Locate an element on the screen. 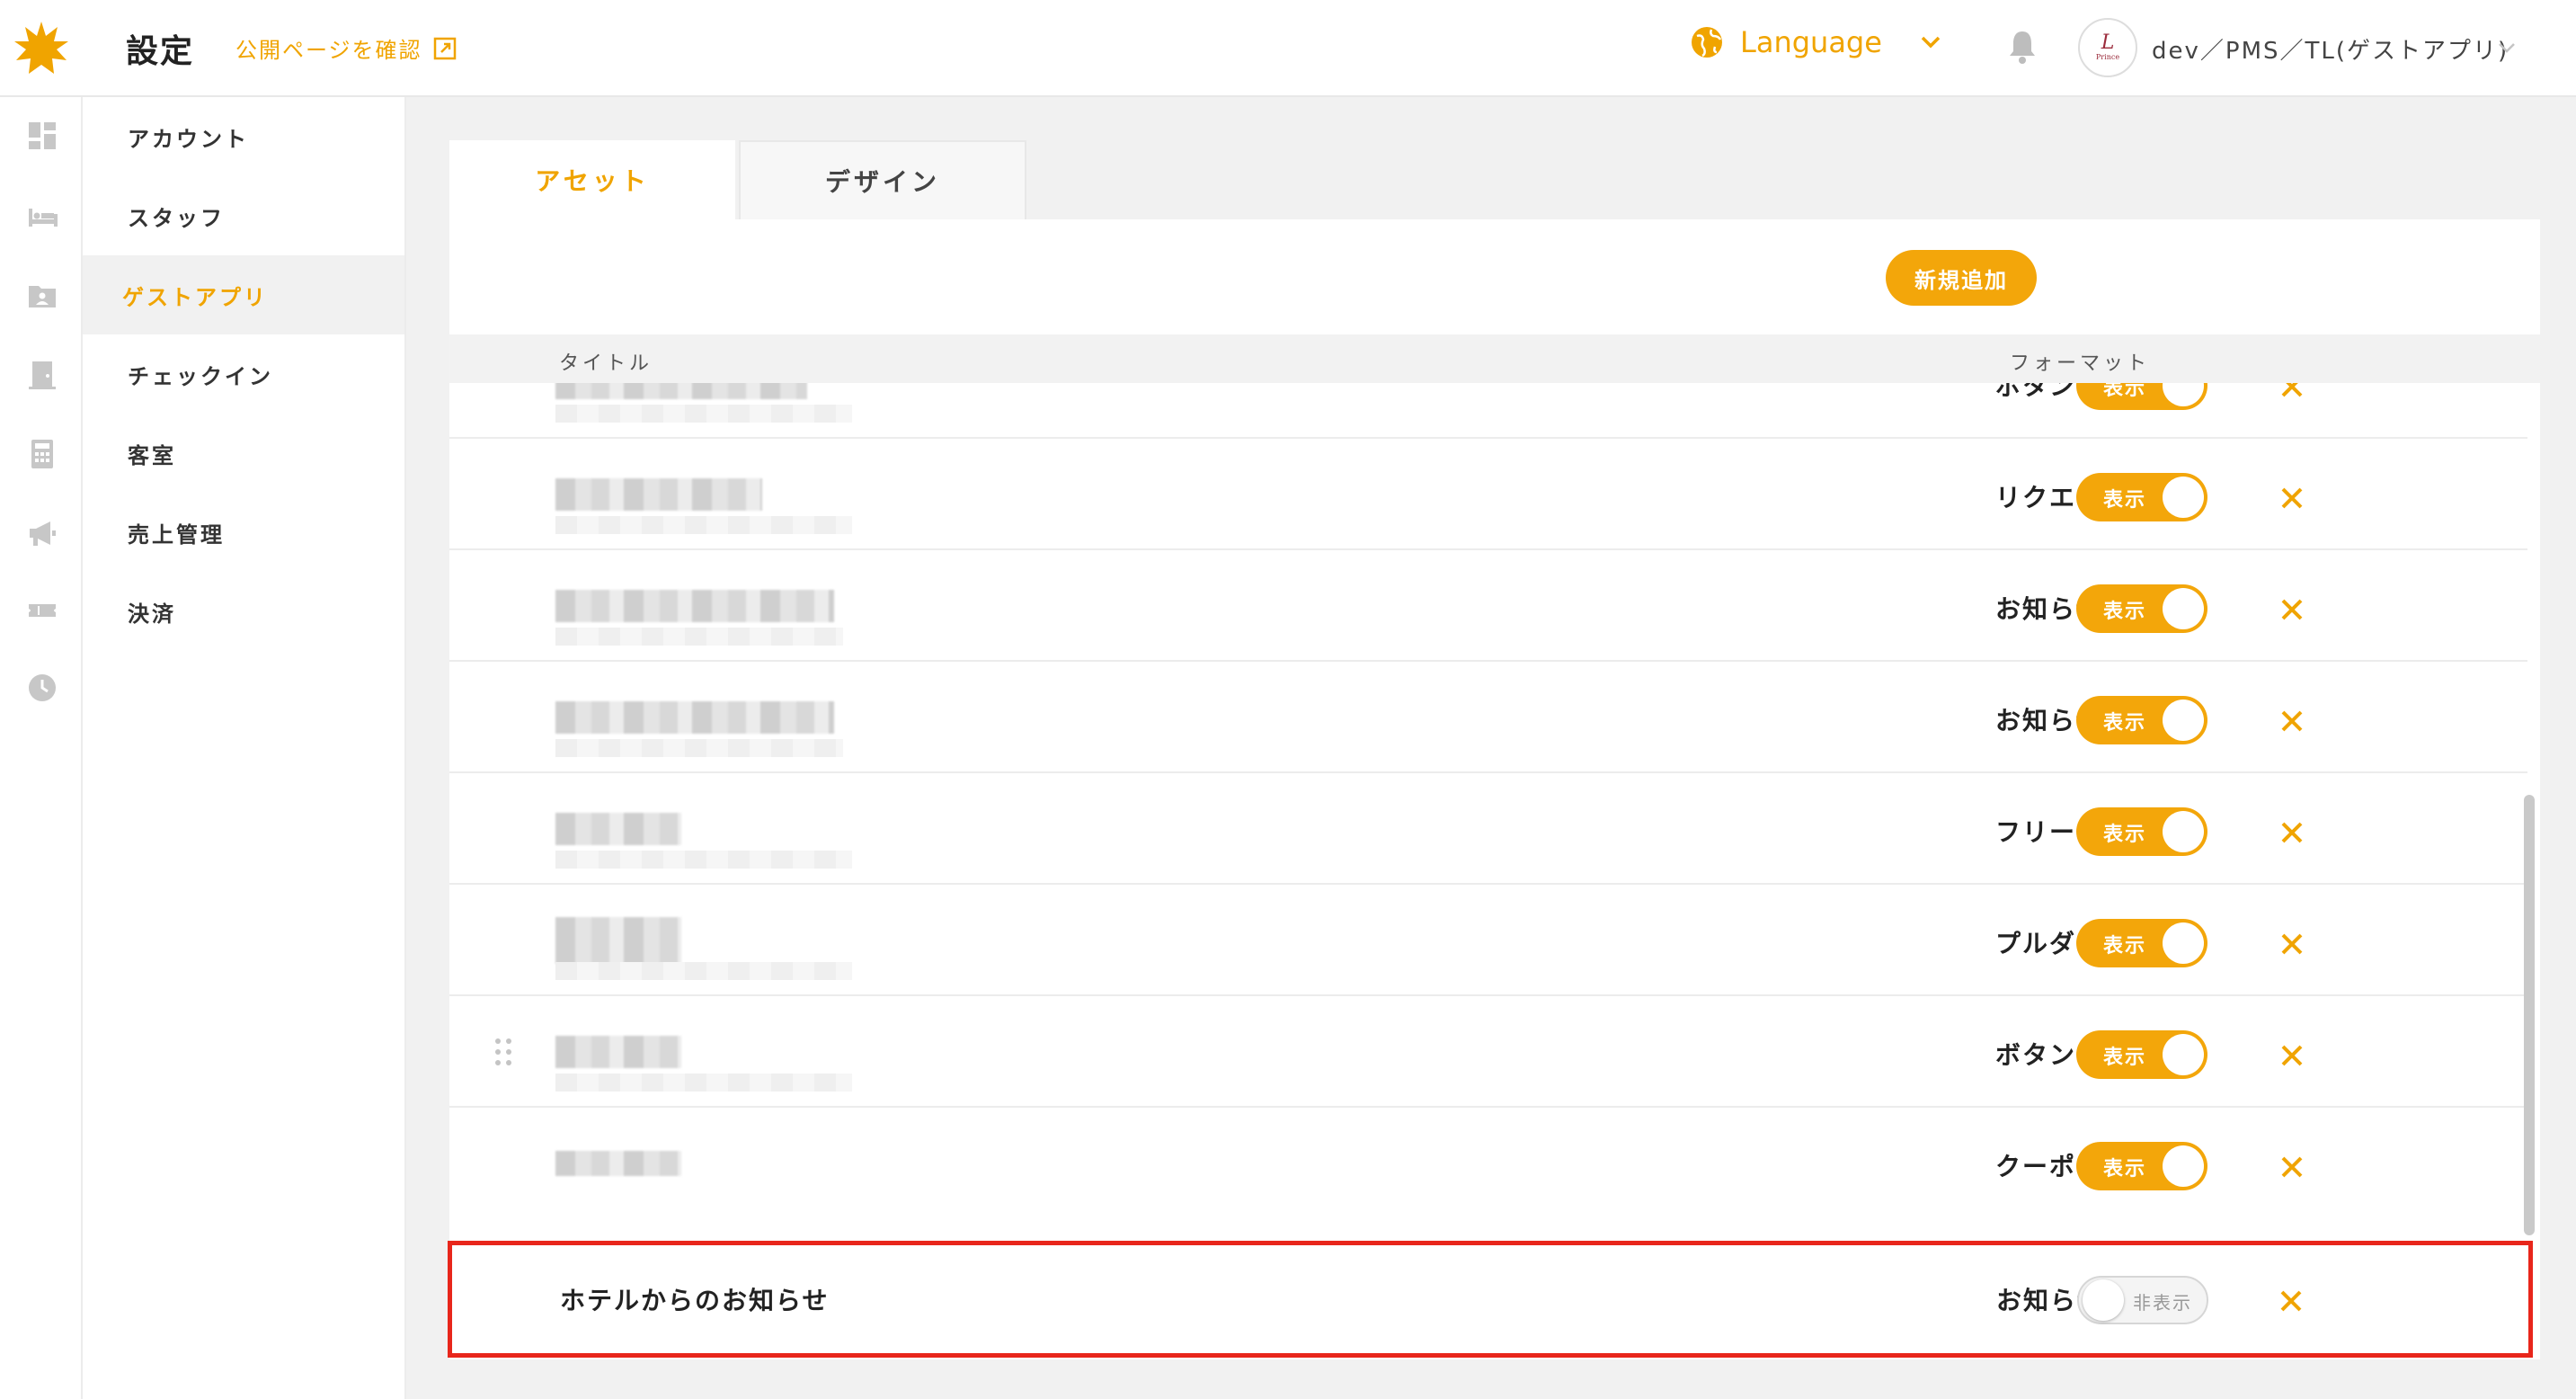  visibility-toggle: 非表示 is located at coordinates (2142, 1300).